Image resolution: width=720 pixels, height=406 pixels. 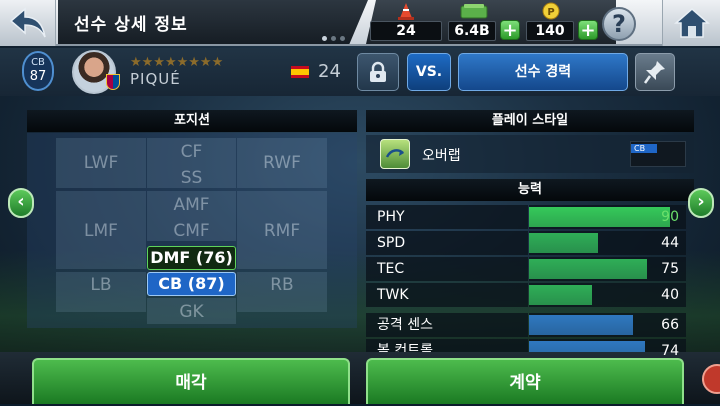 I want to click on ability-name: TWK, so click(x=447, y=295).